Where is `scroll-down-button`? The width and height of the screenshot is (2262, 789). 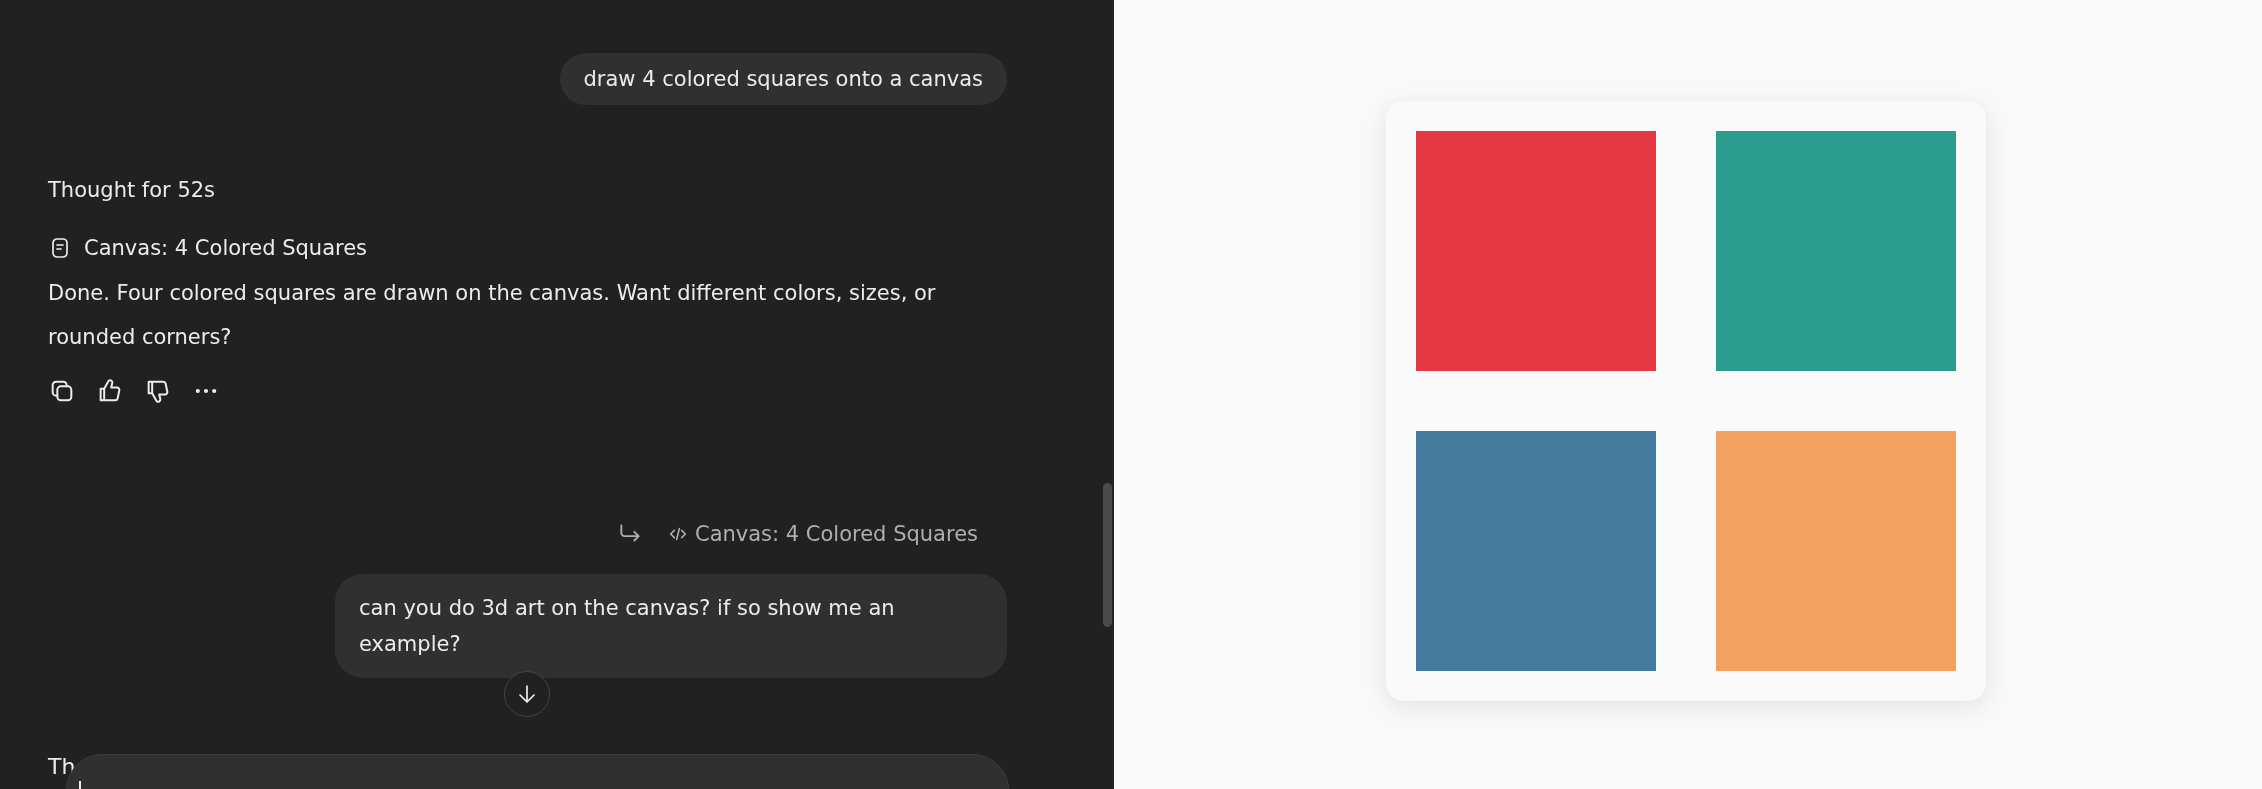
scroll-down-button is located at coordinates (527, 694).